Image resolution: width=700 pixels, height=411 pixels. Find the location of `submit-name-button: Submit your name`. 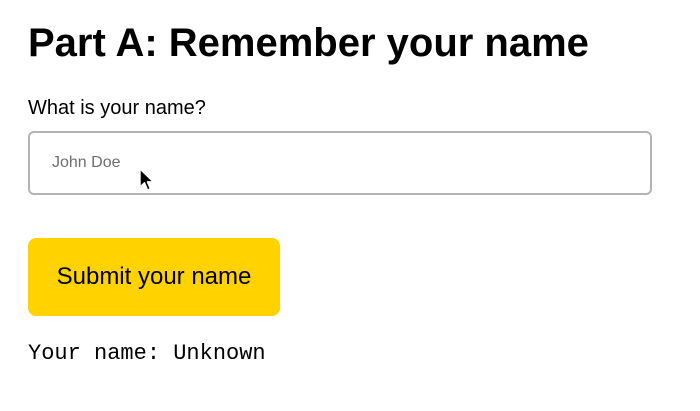

submit-name-button: Submit your name is located at coordinates (154, 277).